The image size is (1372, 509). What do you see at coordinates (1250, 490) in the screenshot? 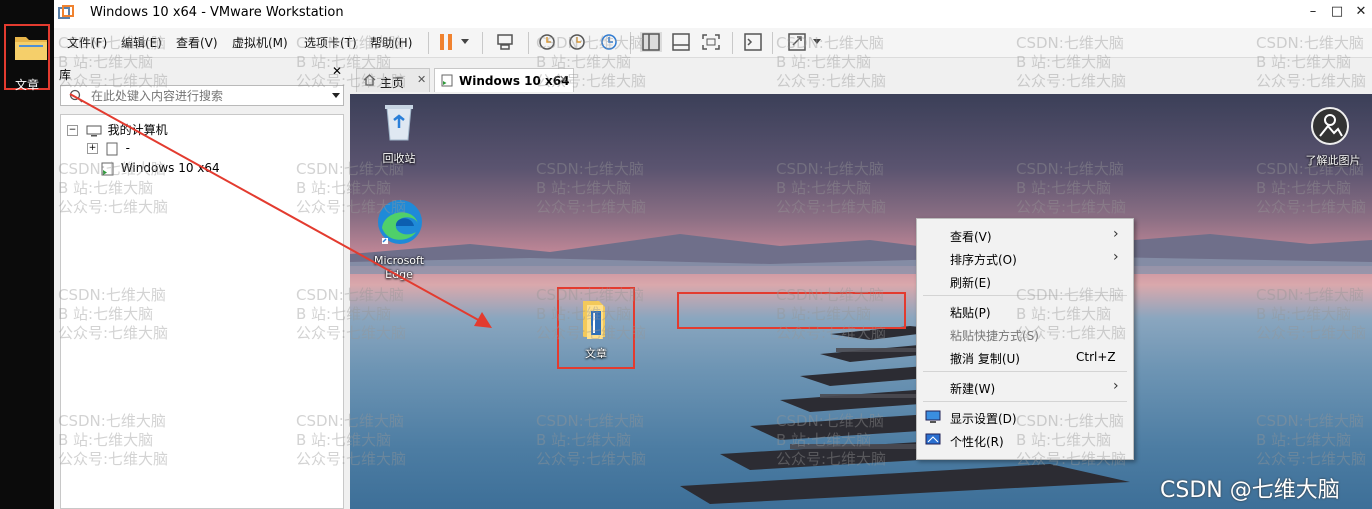
I see `csdn-signature: CSDN @七维大脑` at bounding box center [1250, 490].